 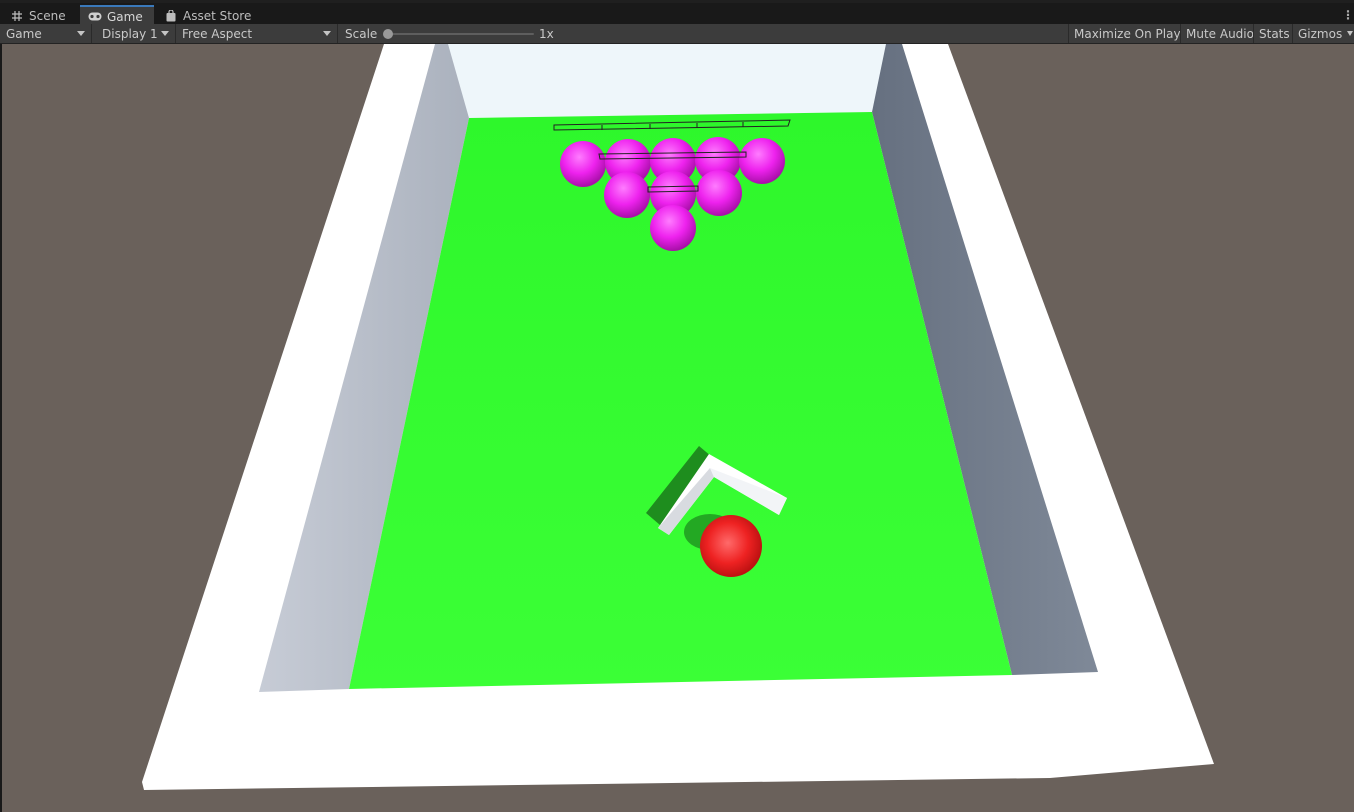 I want to click on display-dropdown: Display 1, so click(x=136, y=33).